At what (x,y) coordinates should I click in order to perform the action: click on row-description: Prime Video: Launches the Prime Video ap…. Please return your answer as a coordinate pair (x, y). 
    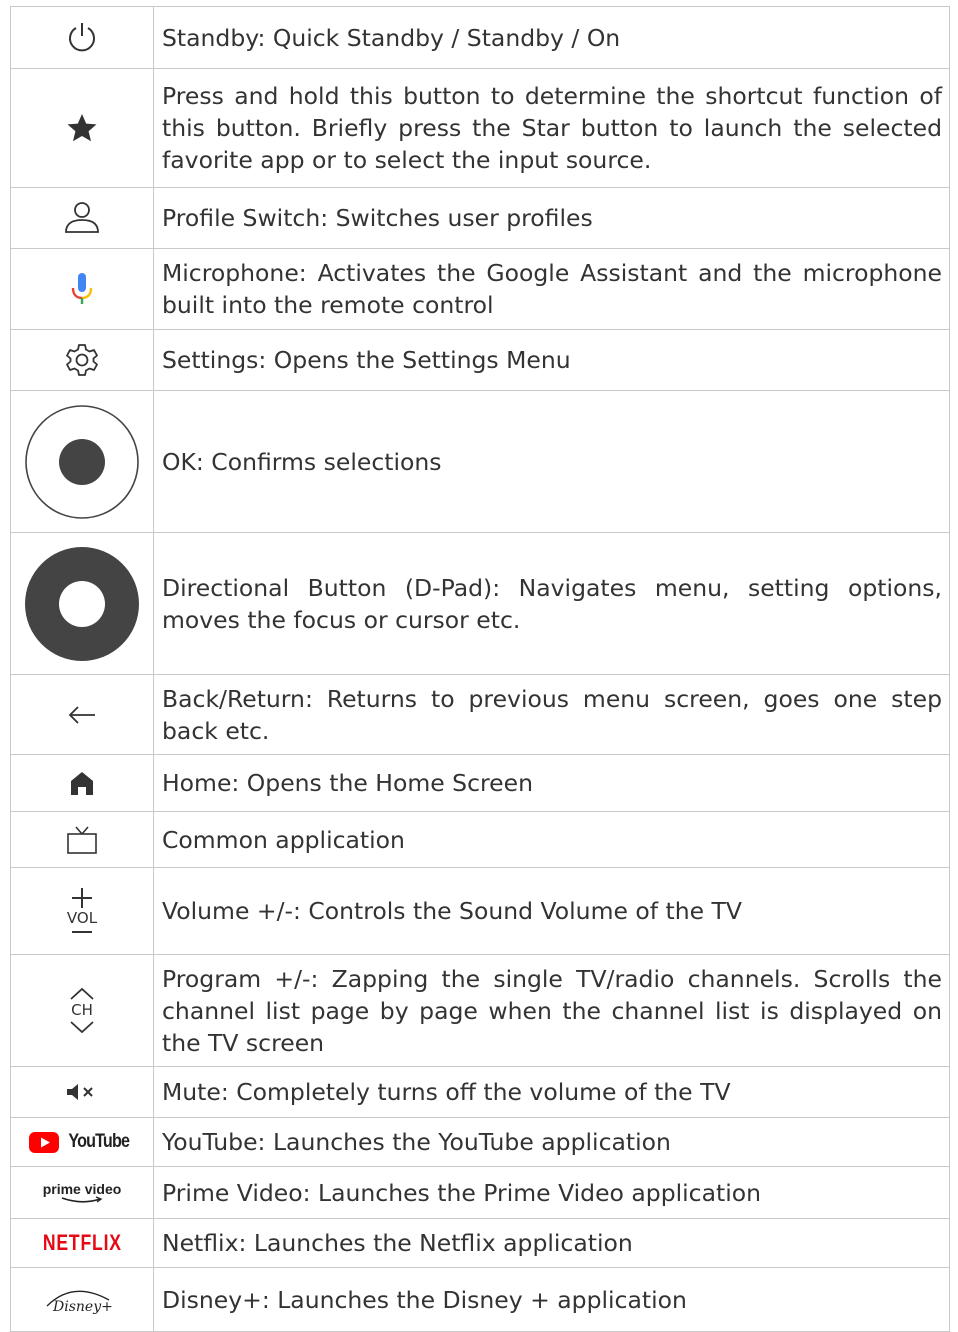
    Looking at the image, I should click on (551, 1192).